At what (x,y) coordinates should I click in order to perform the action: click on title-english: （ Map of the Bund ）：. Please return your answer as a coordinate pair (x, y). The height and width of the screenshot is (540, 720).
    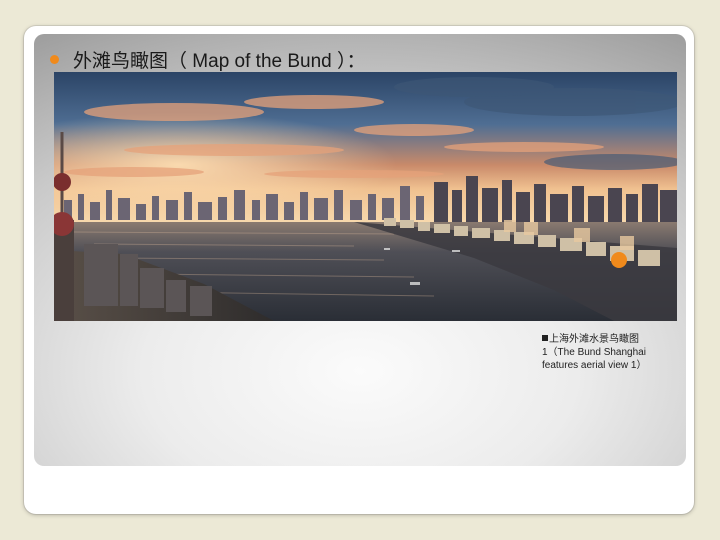
    Looking at the image, I should click on (267, 61).